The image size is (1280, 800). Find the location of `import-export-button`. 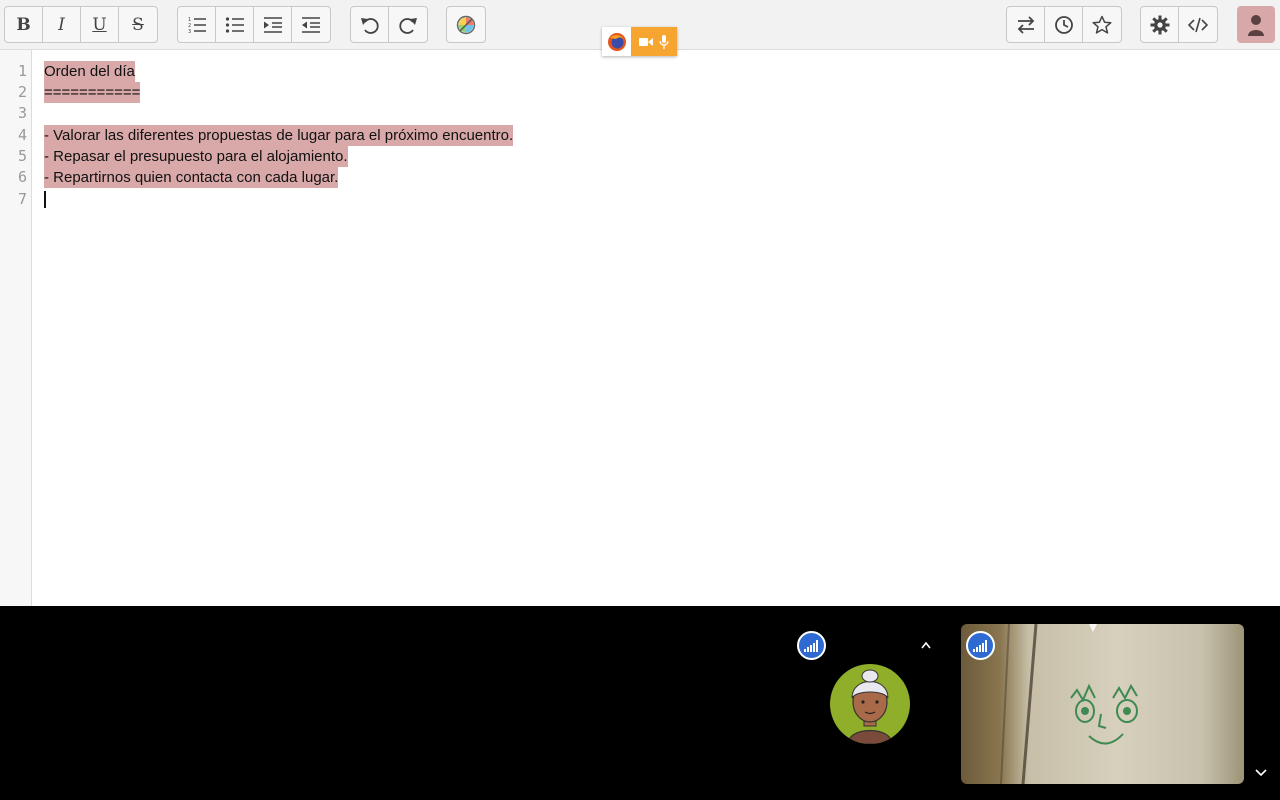

import-export-button is located at coordinates (1026, 24).